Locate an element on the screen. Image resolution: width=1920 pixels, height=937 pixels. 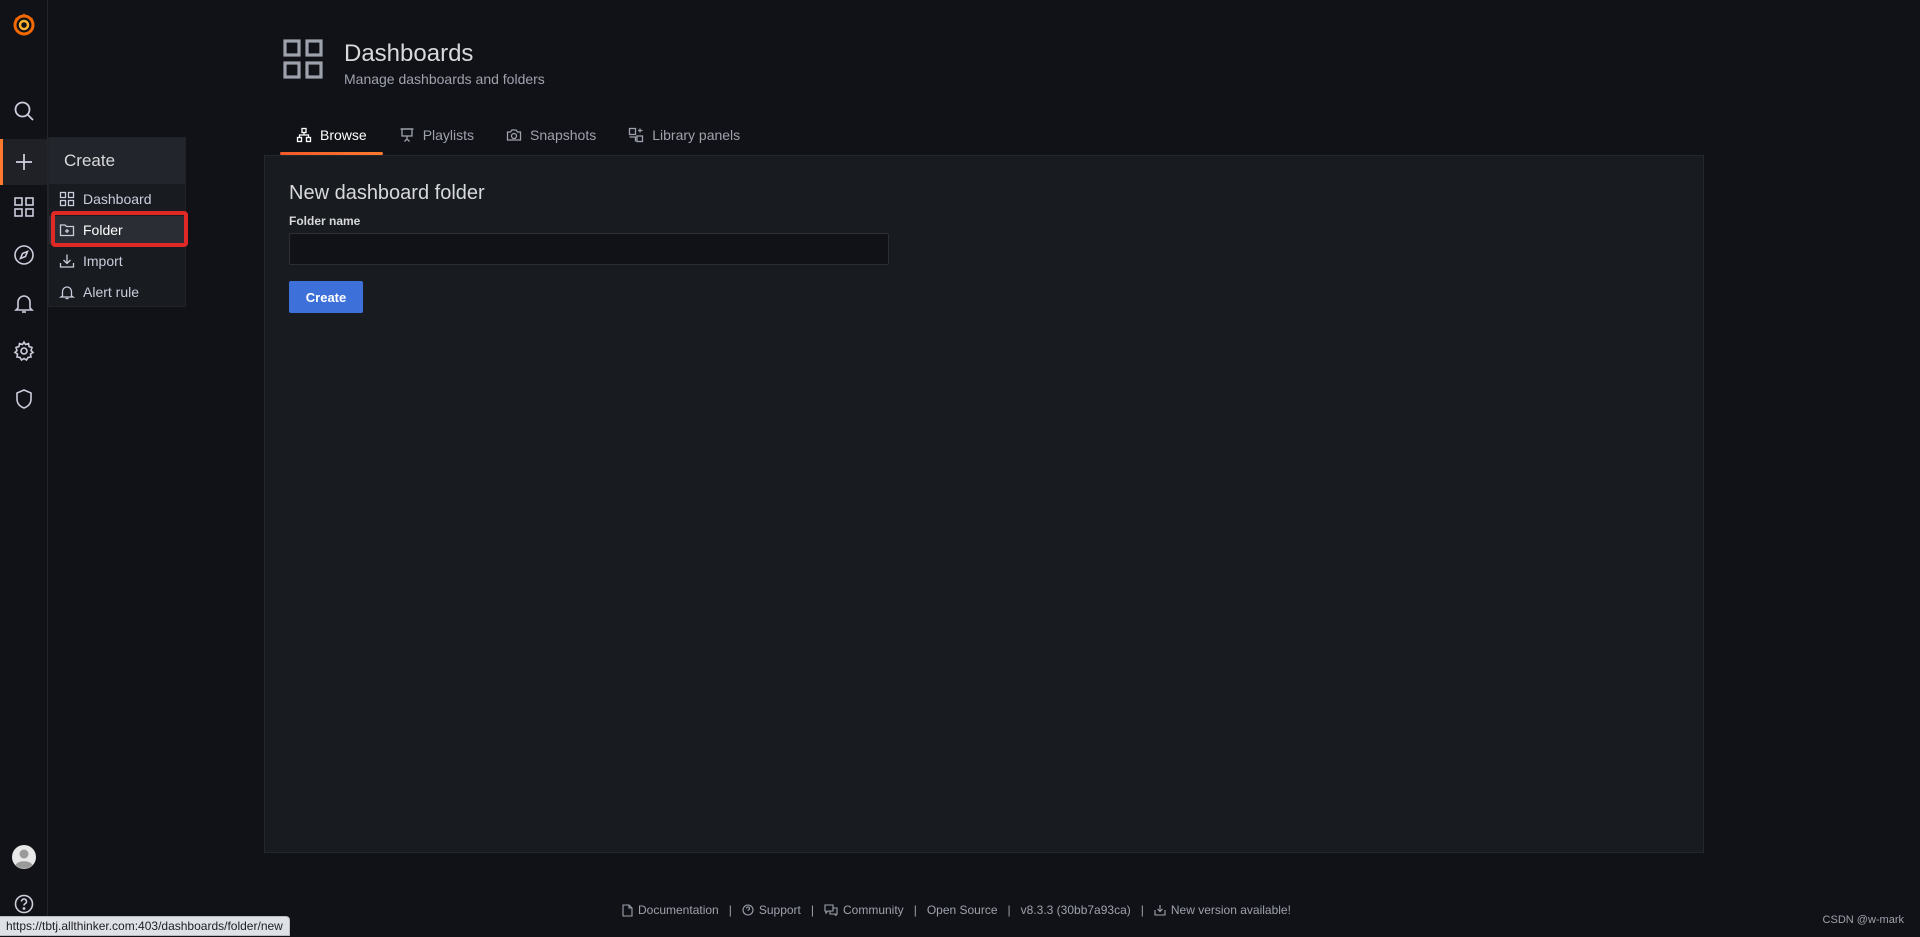
user-avatar-icon is located at coordinates (23, 857).